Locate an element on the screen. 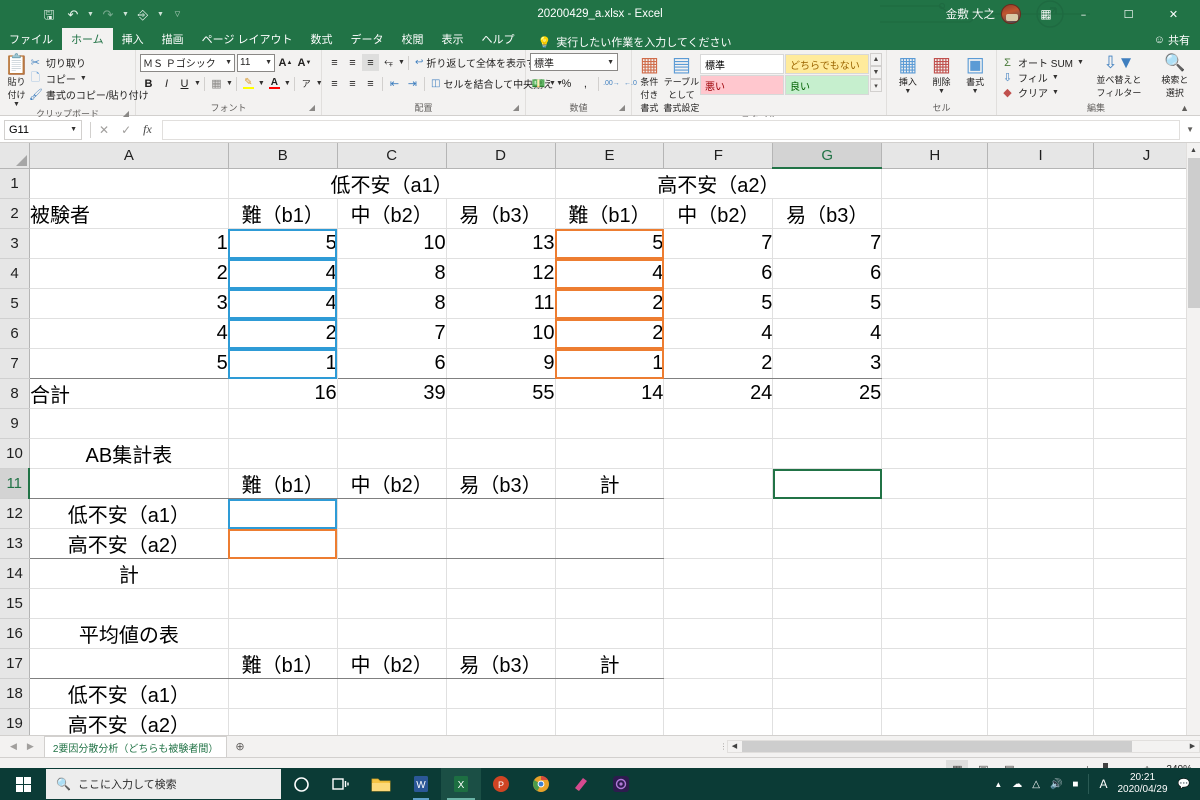 The image size is (1200, 800). cell-D18 is located at coordinates (501, 693).